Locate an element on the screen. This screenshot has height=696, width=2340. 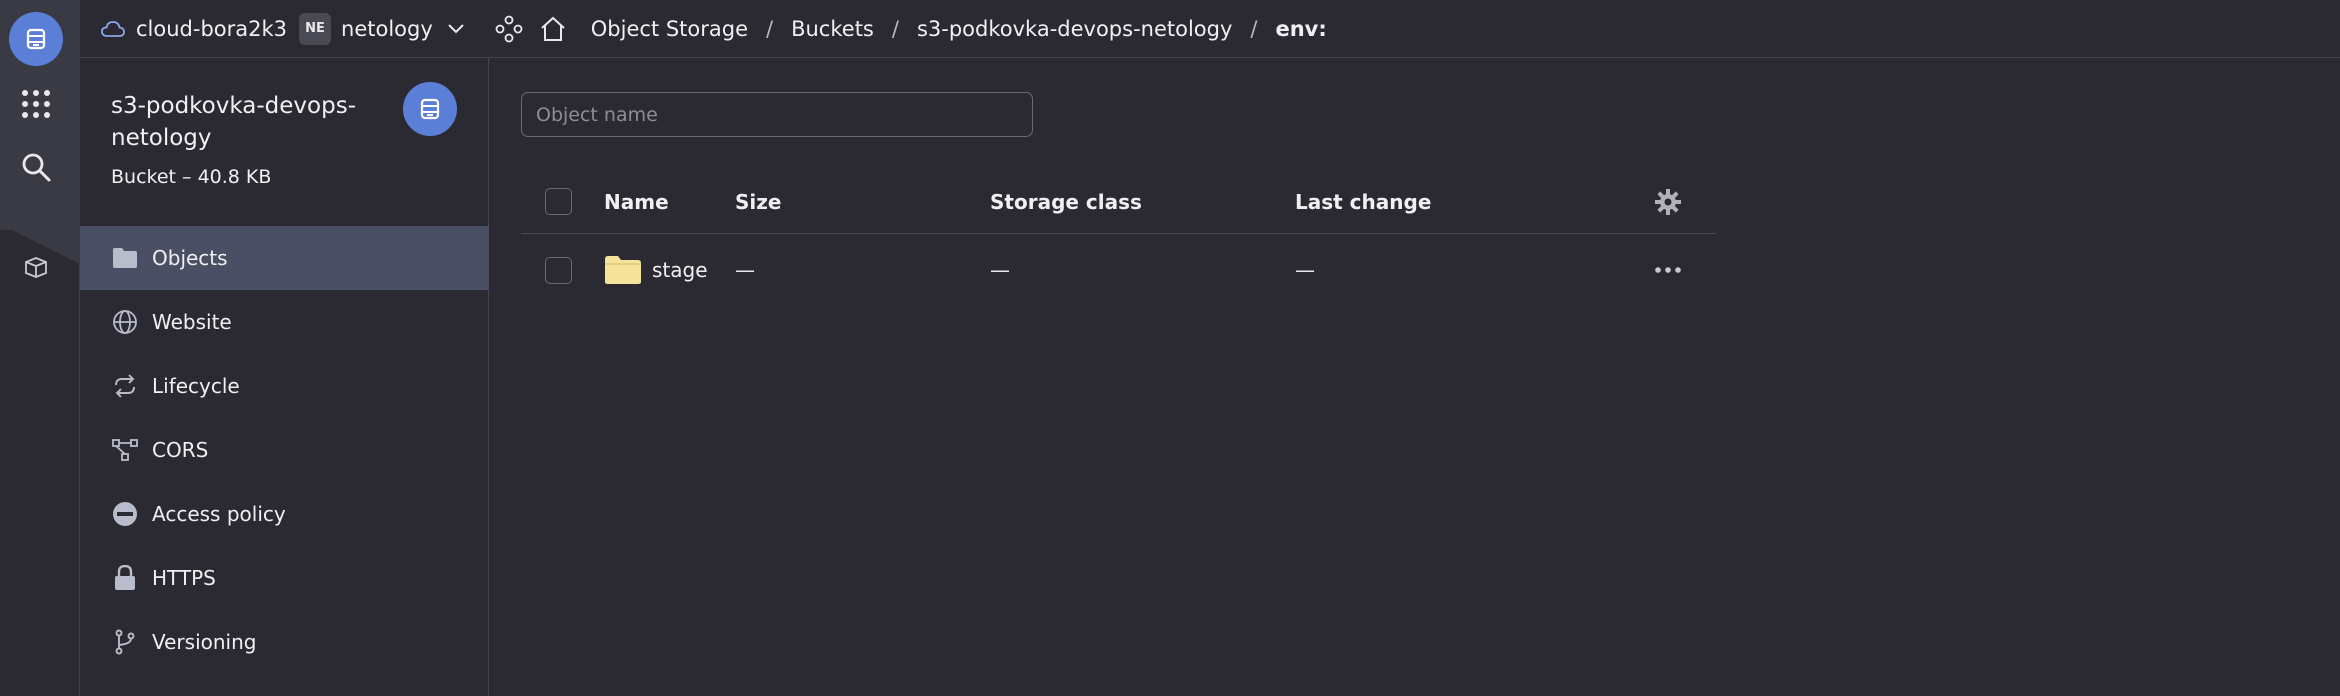
row-name-cell: stage is located at coordinates (656, 270).